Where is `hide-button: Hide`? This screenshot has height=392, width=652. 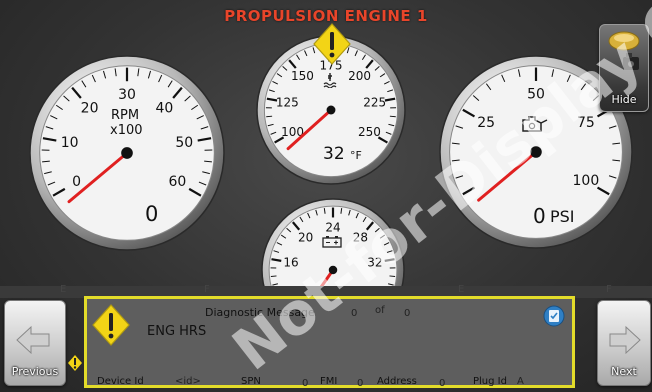 hide-button: Hide is located at coordinates (624, 68).